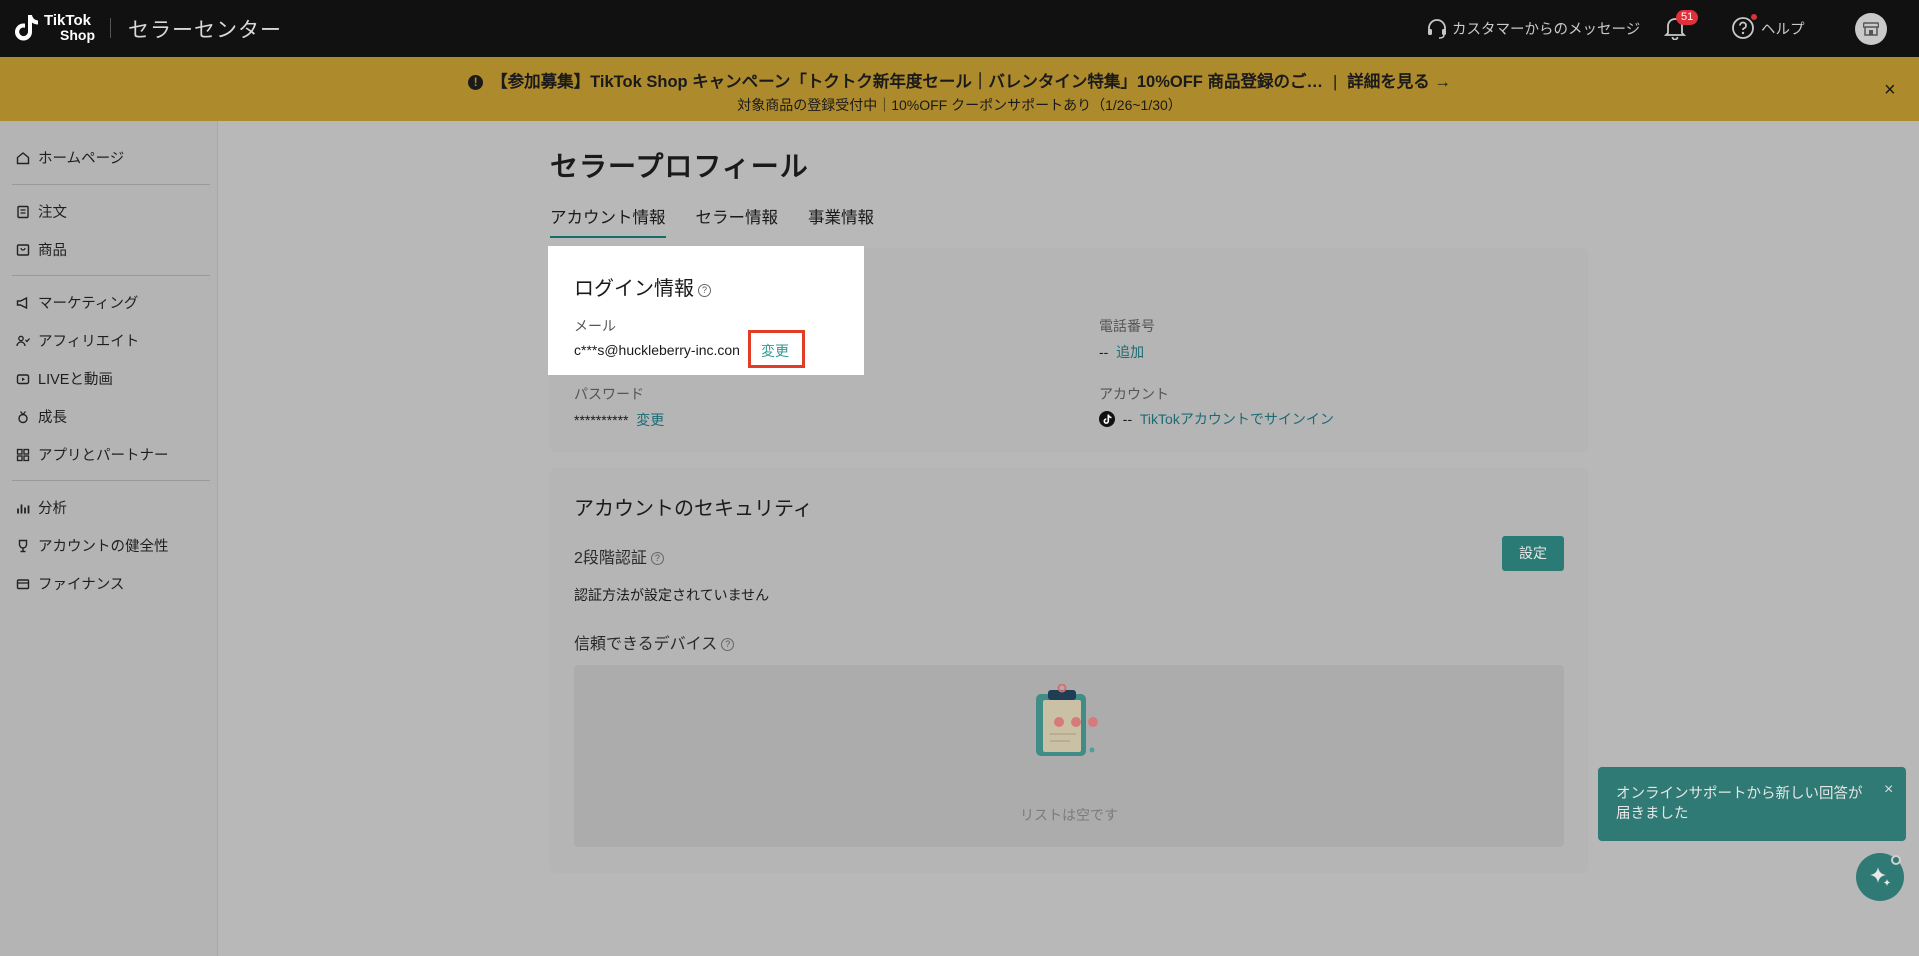 Image resolution: width=1919 pixels, height=956 pixels. What do you see at coordinates (23, 378) in the screenshot?
I see `video-icon` at bounding box center [23, 378].